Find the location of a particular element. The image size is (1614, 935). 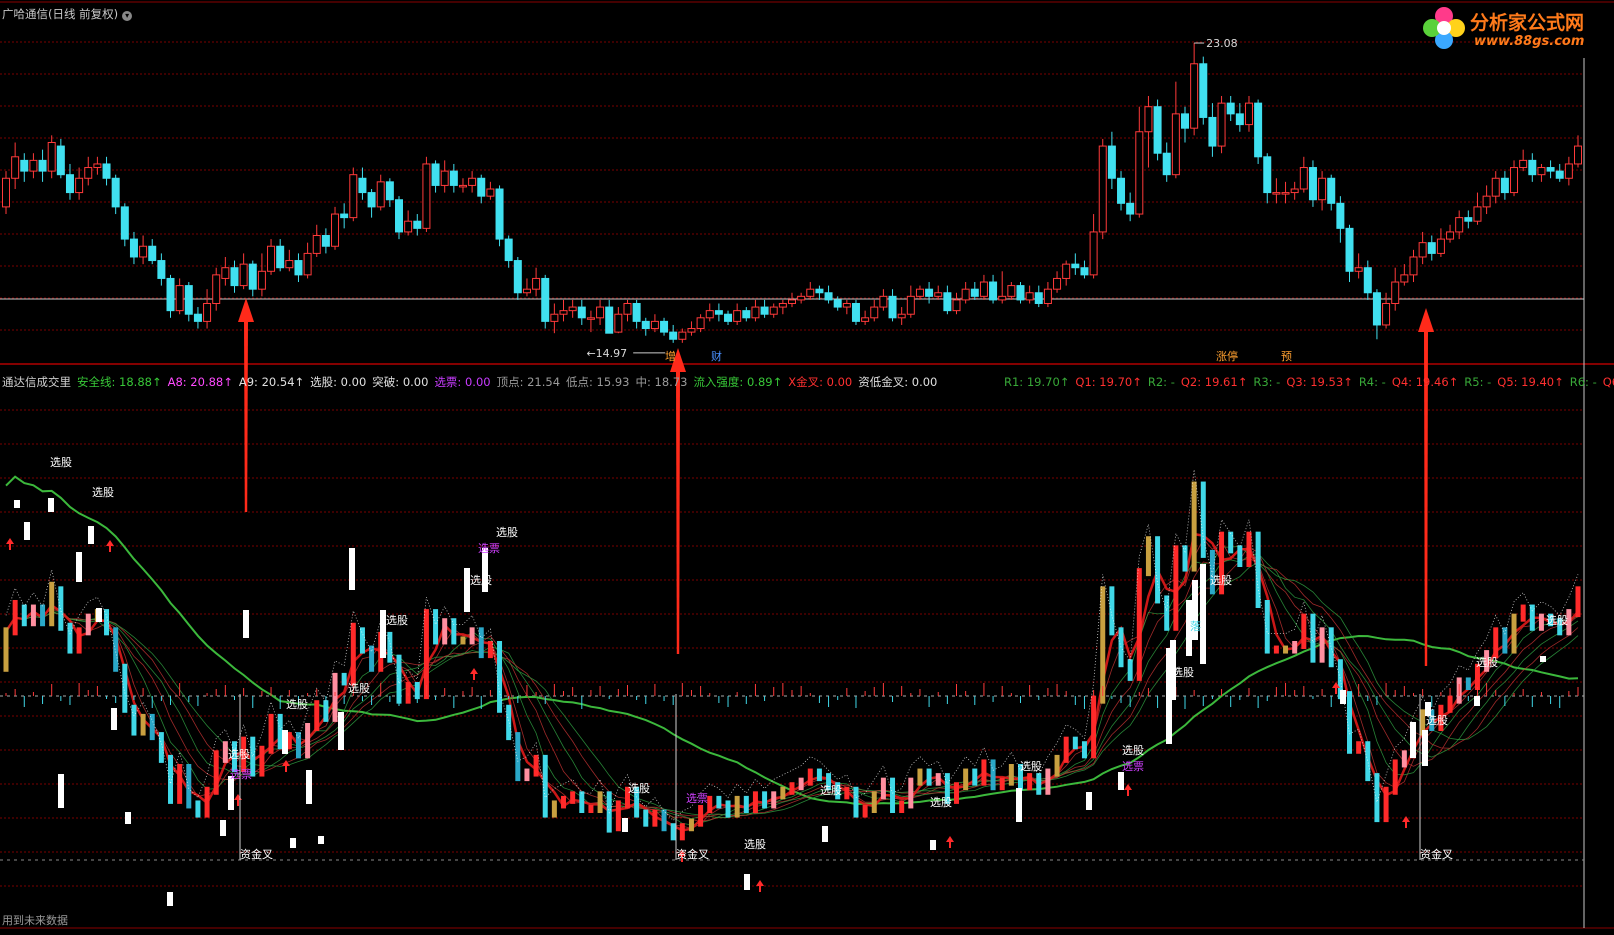

stock-title: 广哈通信(日线 前复权) is located at coordinates (60, 14).